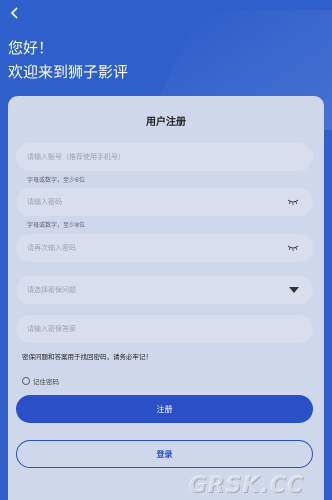 This screenshot has width=332, height=500. What do you see at coordinates (68, 72) in the screenshot?
I see `welcome-text: 欢迎来到狮子影评` at bounding box center [68, 72].